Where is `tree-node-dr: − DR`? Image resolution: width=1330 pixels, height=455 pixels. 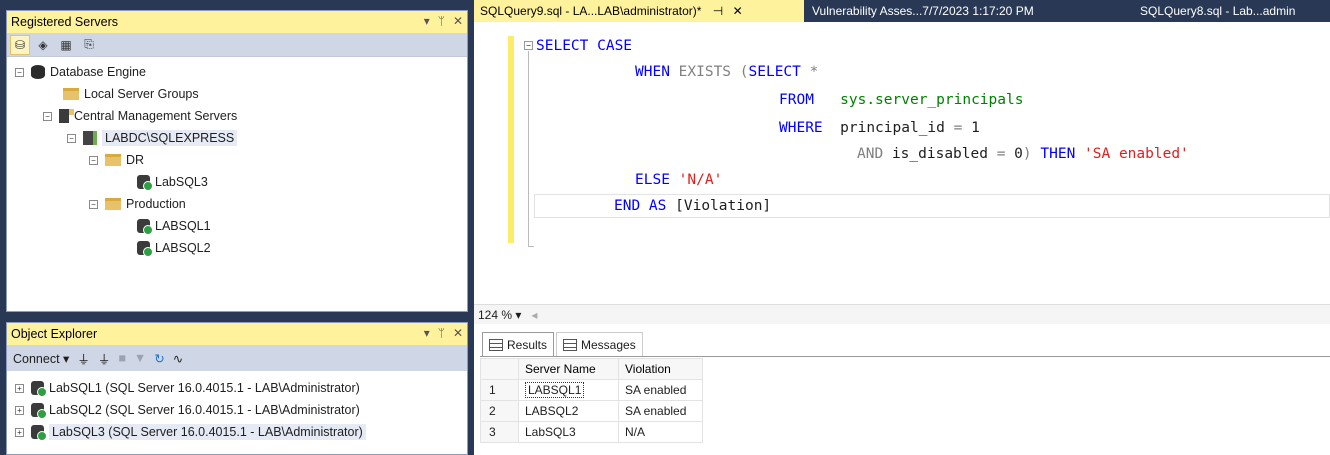
tree-node-dr: − DR is located at coordinates (116, 160).